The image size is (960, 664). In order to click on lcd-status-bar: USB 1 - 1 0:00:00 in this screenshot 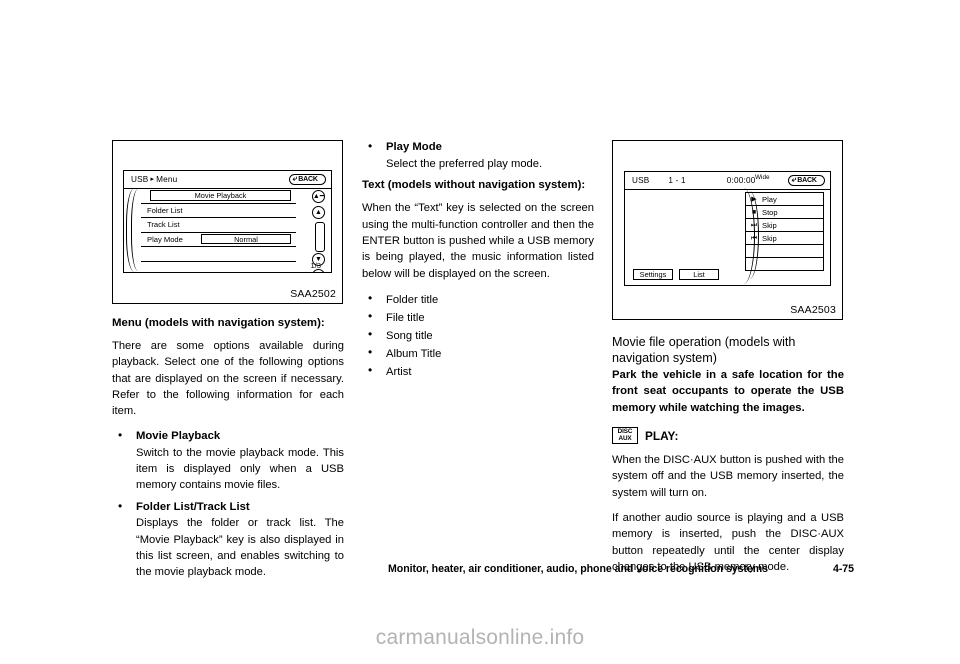, I will do `click(693, 180)`.